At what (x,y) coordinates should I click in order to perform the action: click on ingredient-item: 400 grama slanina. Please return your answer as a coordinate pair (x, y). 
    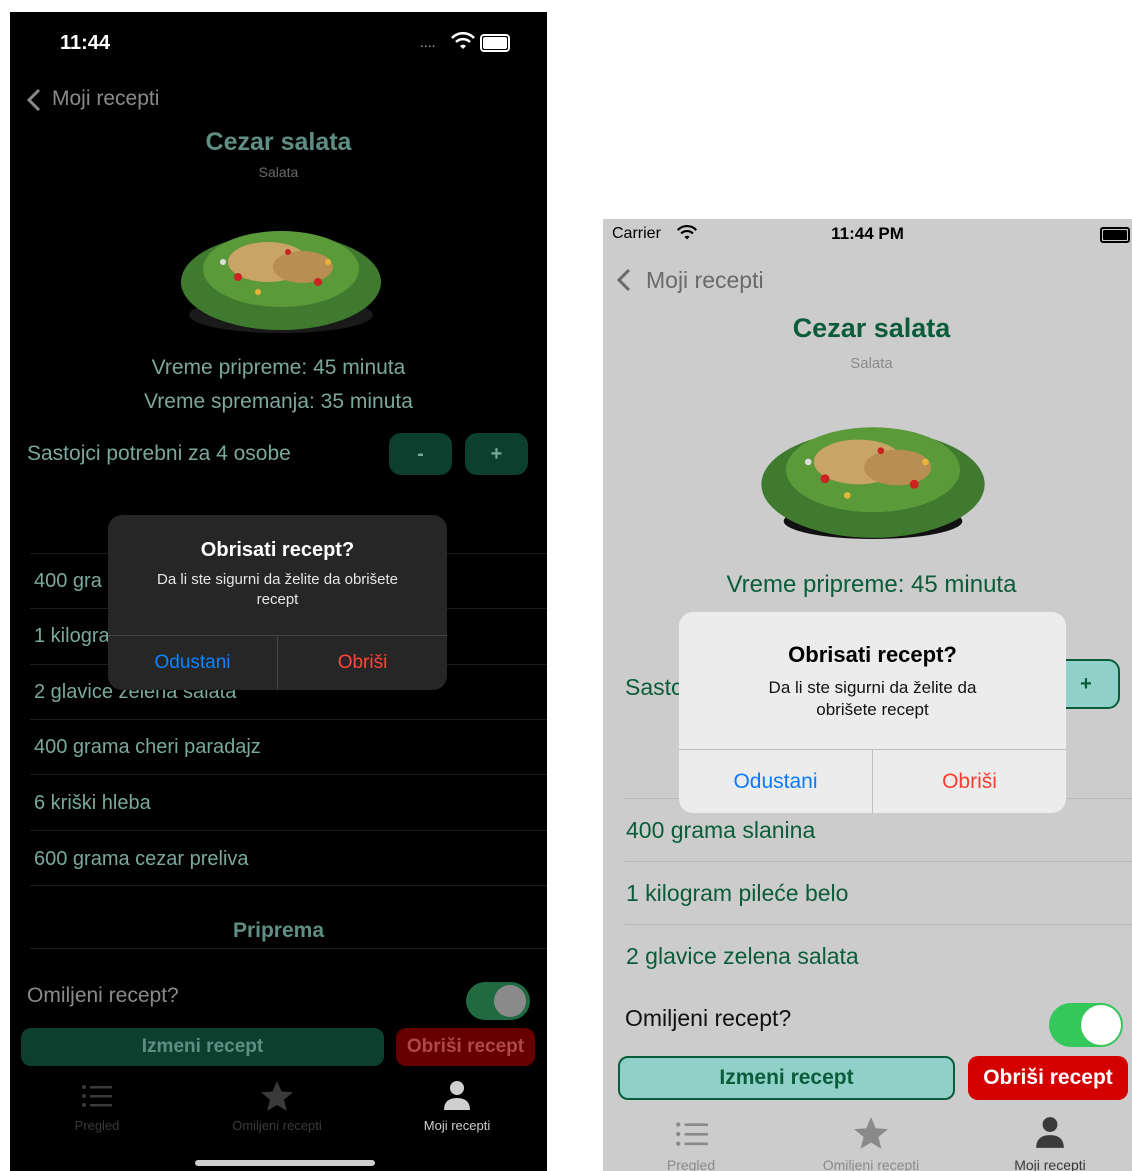
    Looking at the image, I should click on (721, 830).